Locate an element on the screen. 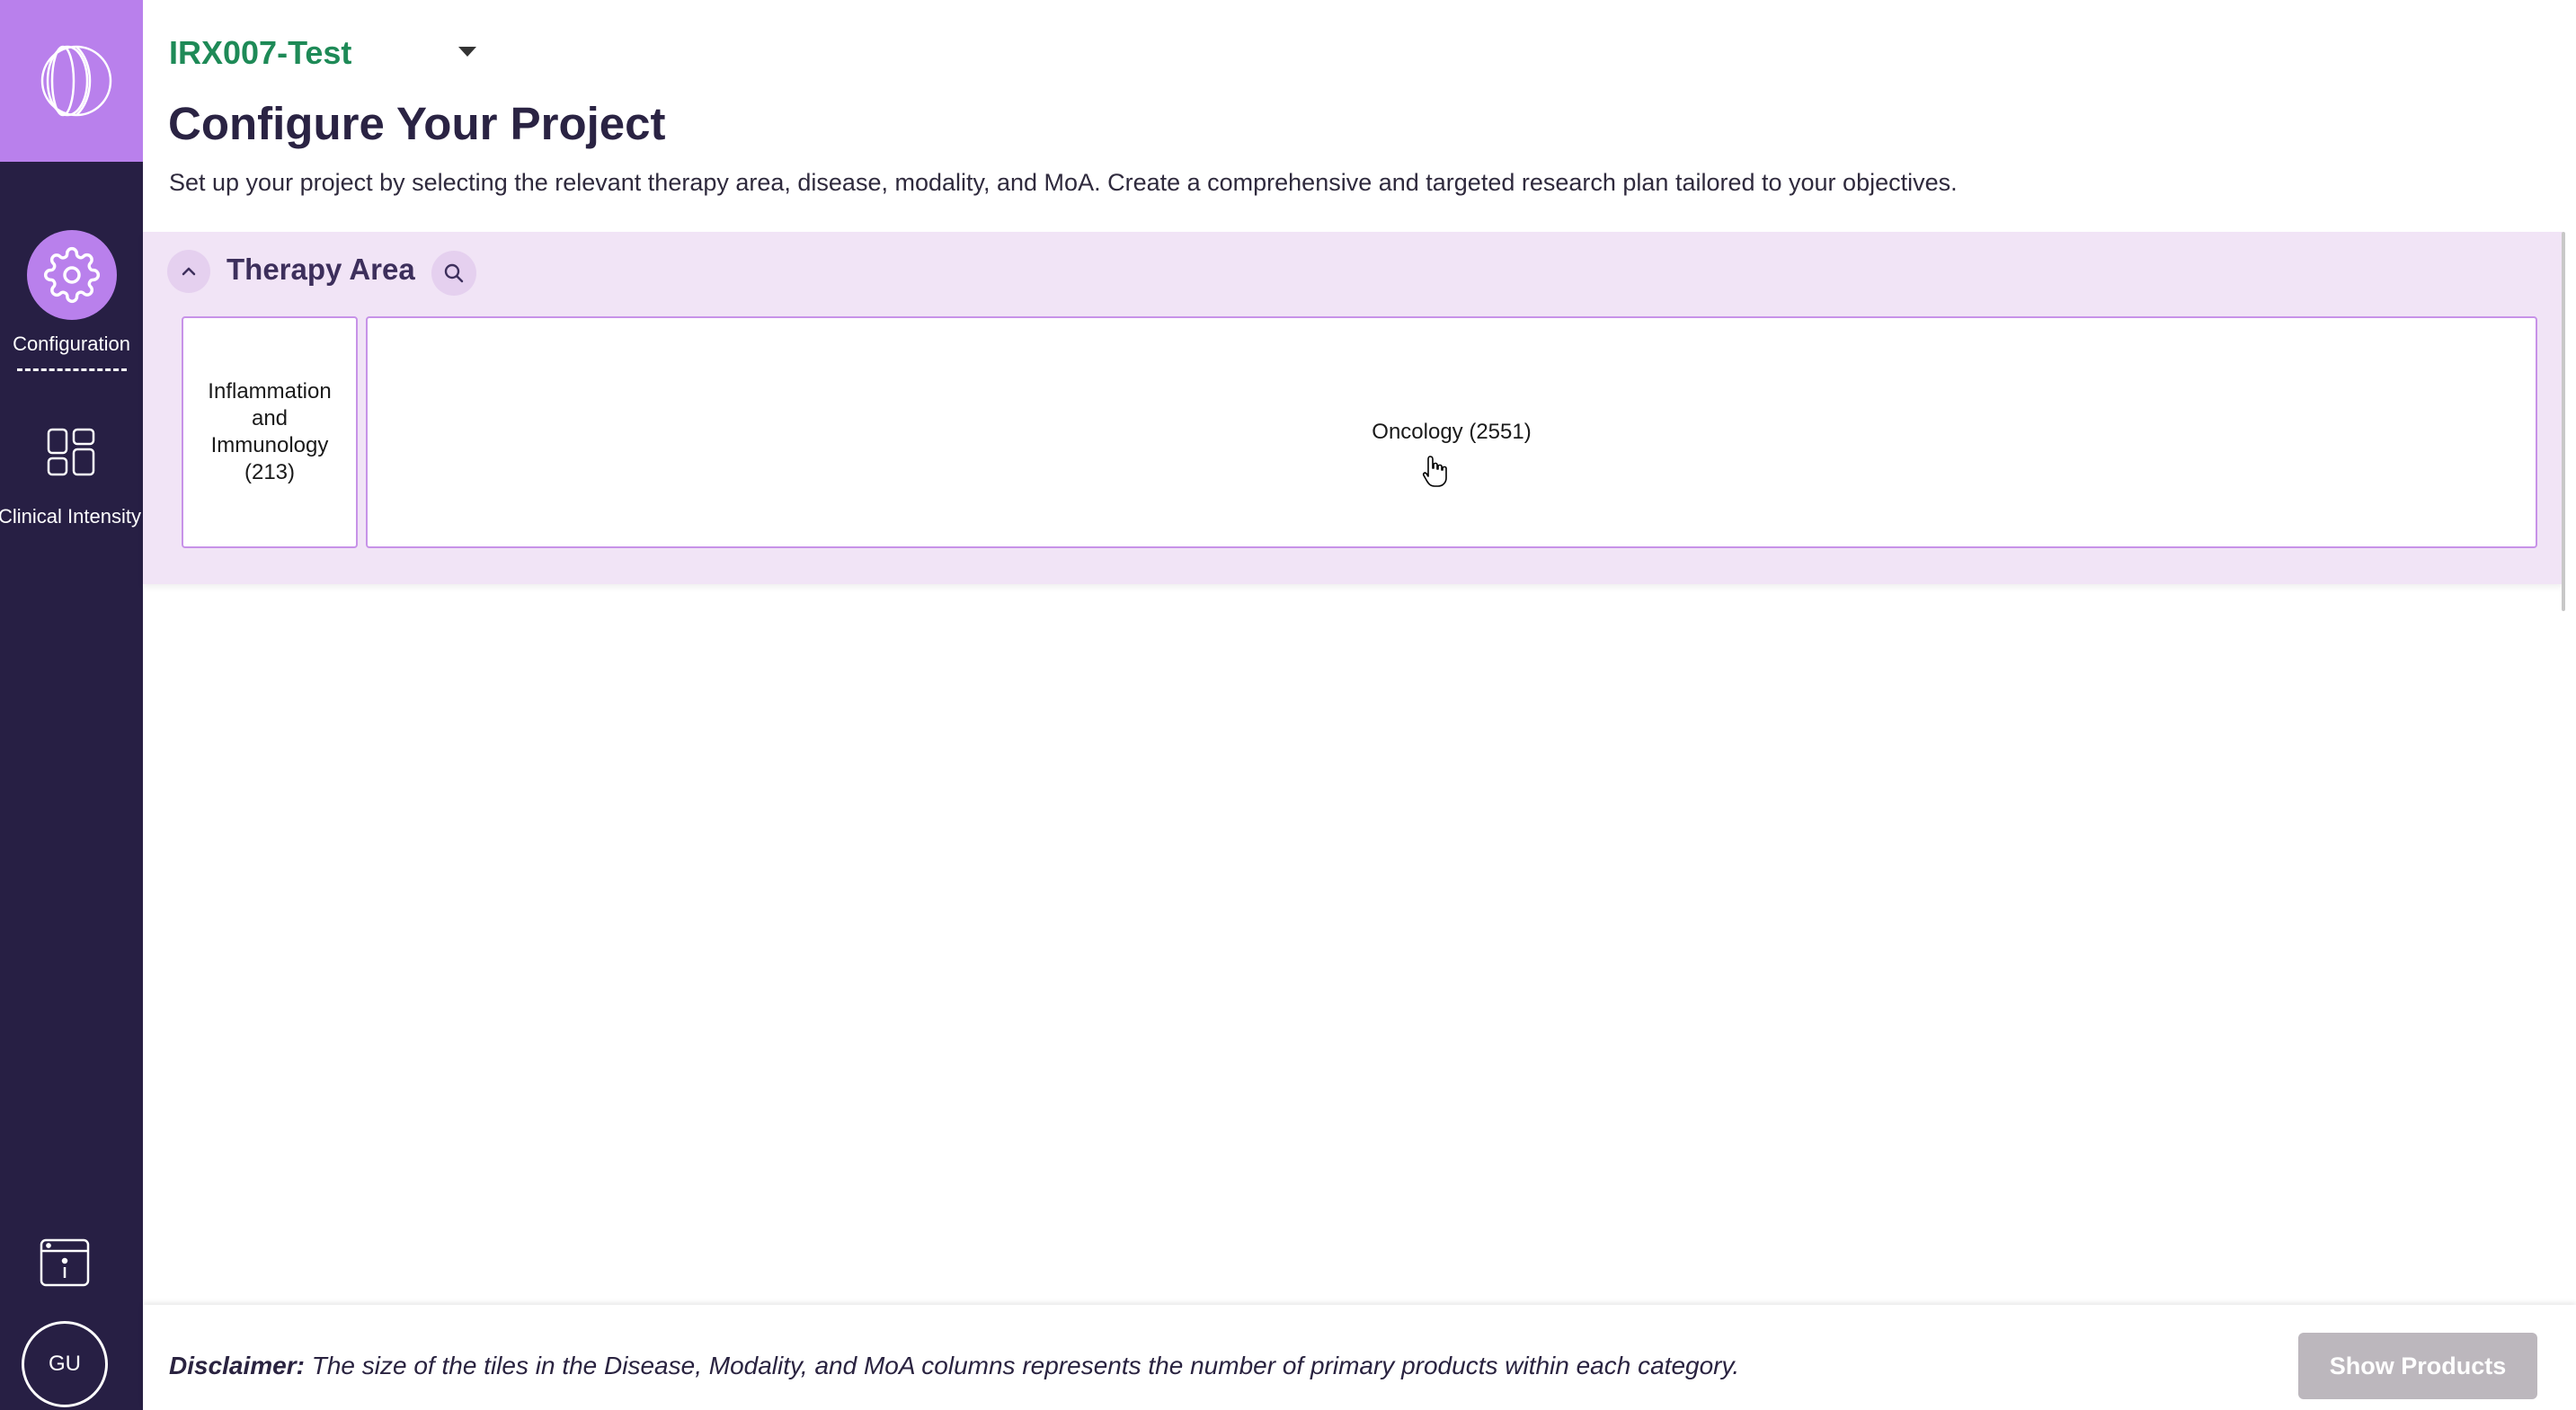 The image size is (2576, 1410). scrollbar is located at coordinates (2563, 421).